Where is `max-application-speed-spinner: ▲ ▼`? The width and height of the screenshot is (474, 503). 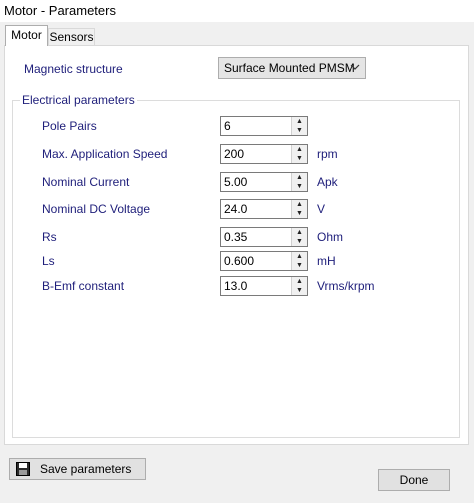 max-application-speed-spinner: ▲ ▼ is located at coordinates (299, 154).